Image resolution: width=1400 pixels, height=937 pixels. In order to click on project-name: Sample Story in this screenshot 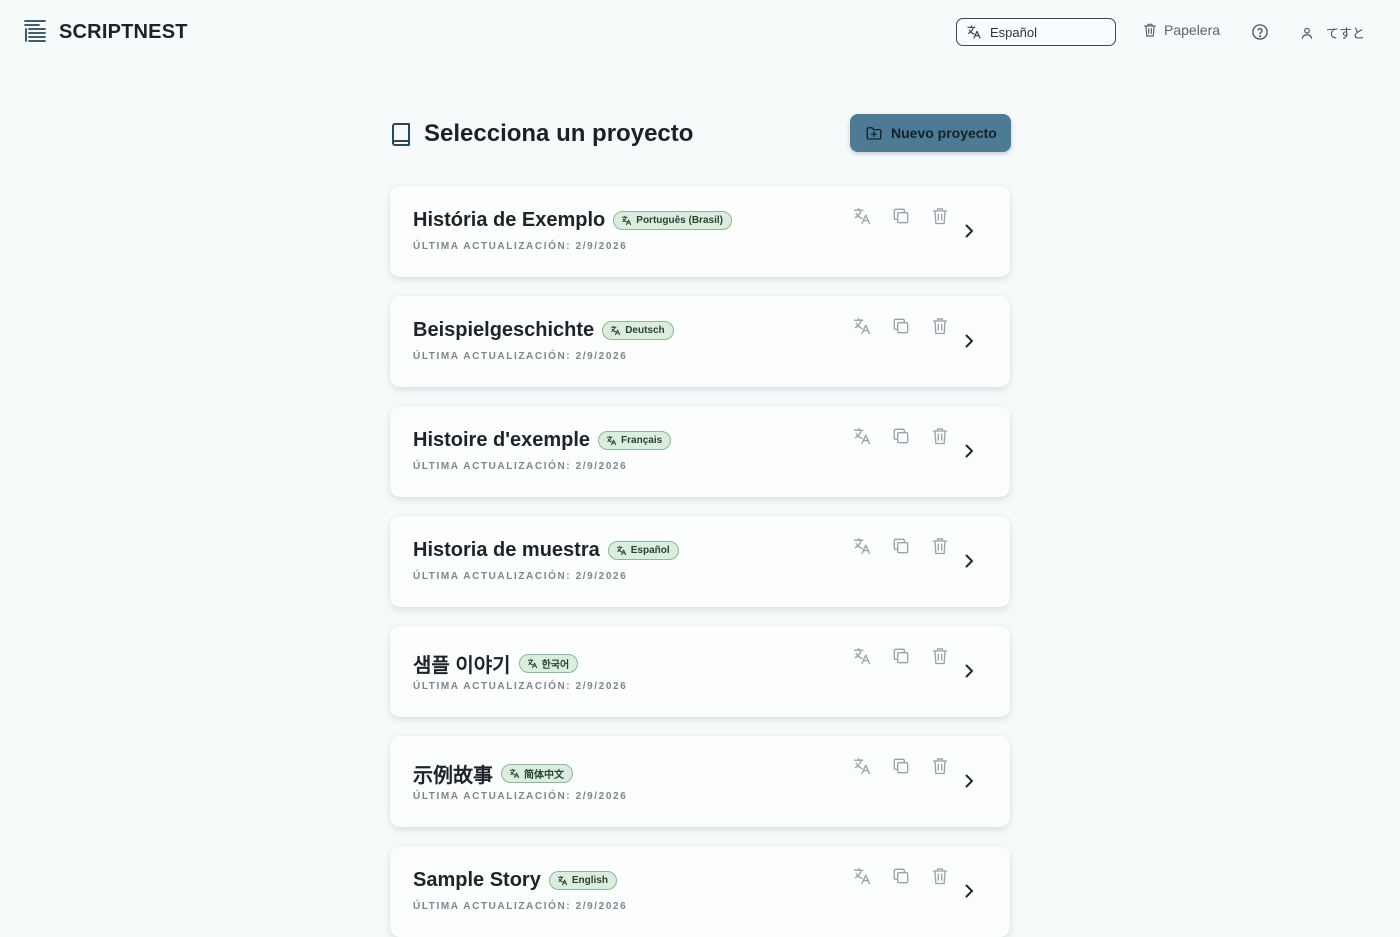, I will do `click(477, 880)`.